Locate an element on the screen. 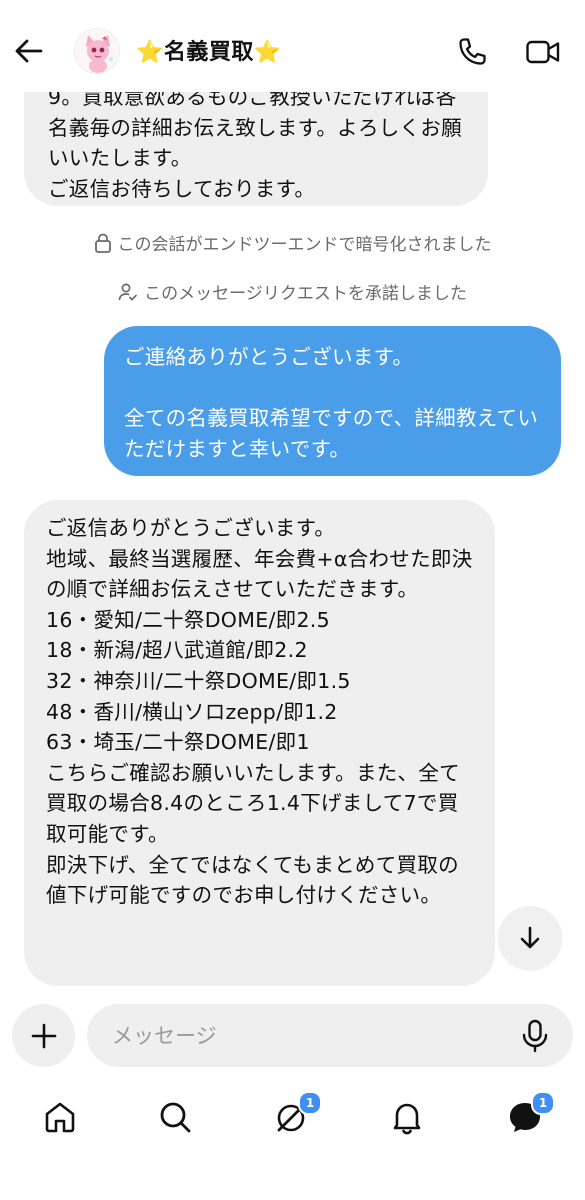  arrow-down-icon is located at coordinates (530, 937).